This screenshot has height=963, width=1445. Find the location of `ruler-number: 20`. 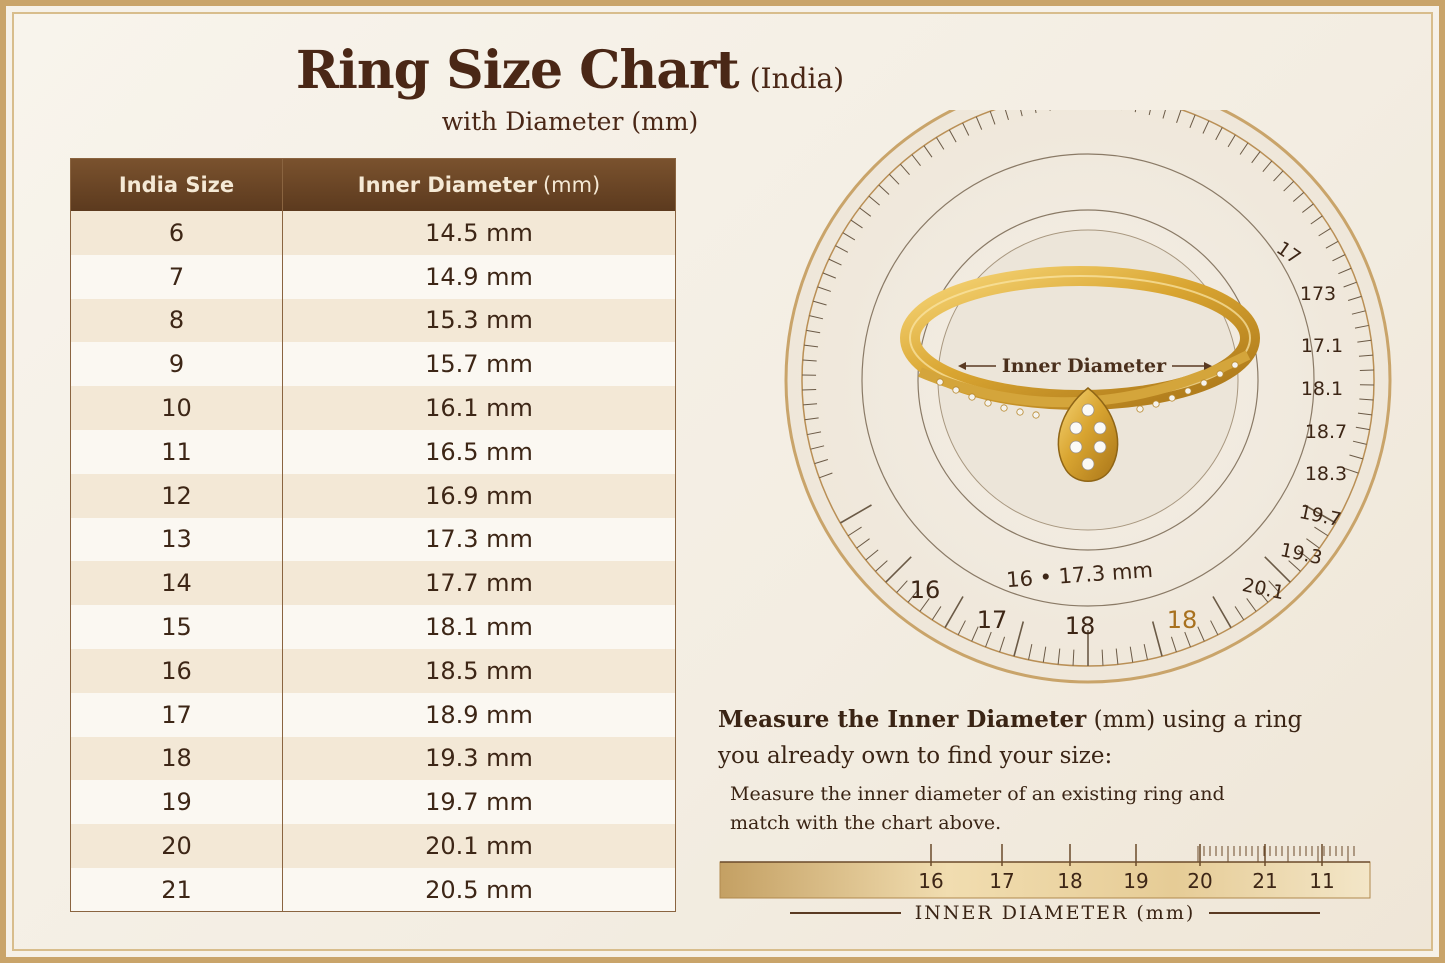

ruler-number: 20 is located at coordinates (1199, 881).